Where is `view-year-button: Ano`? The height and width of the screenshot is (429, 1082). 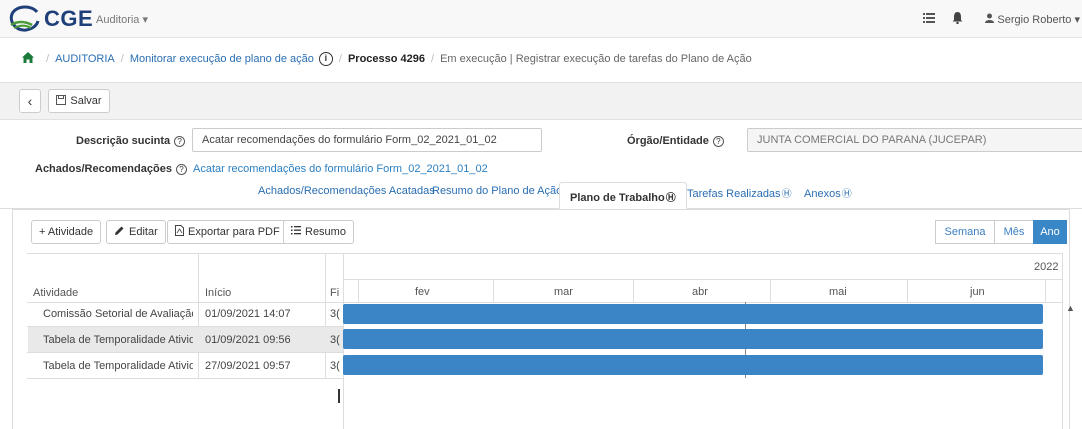
view-year-button: Ano is located at coordinates (1050, 232).